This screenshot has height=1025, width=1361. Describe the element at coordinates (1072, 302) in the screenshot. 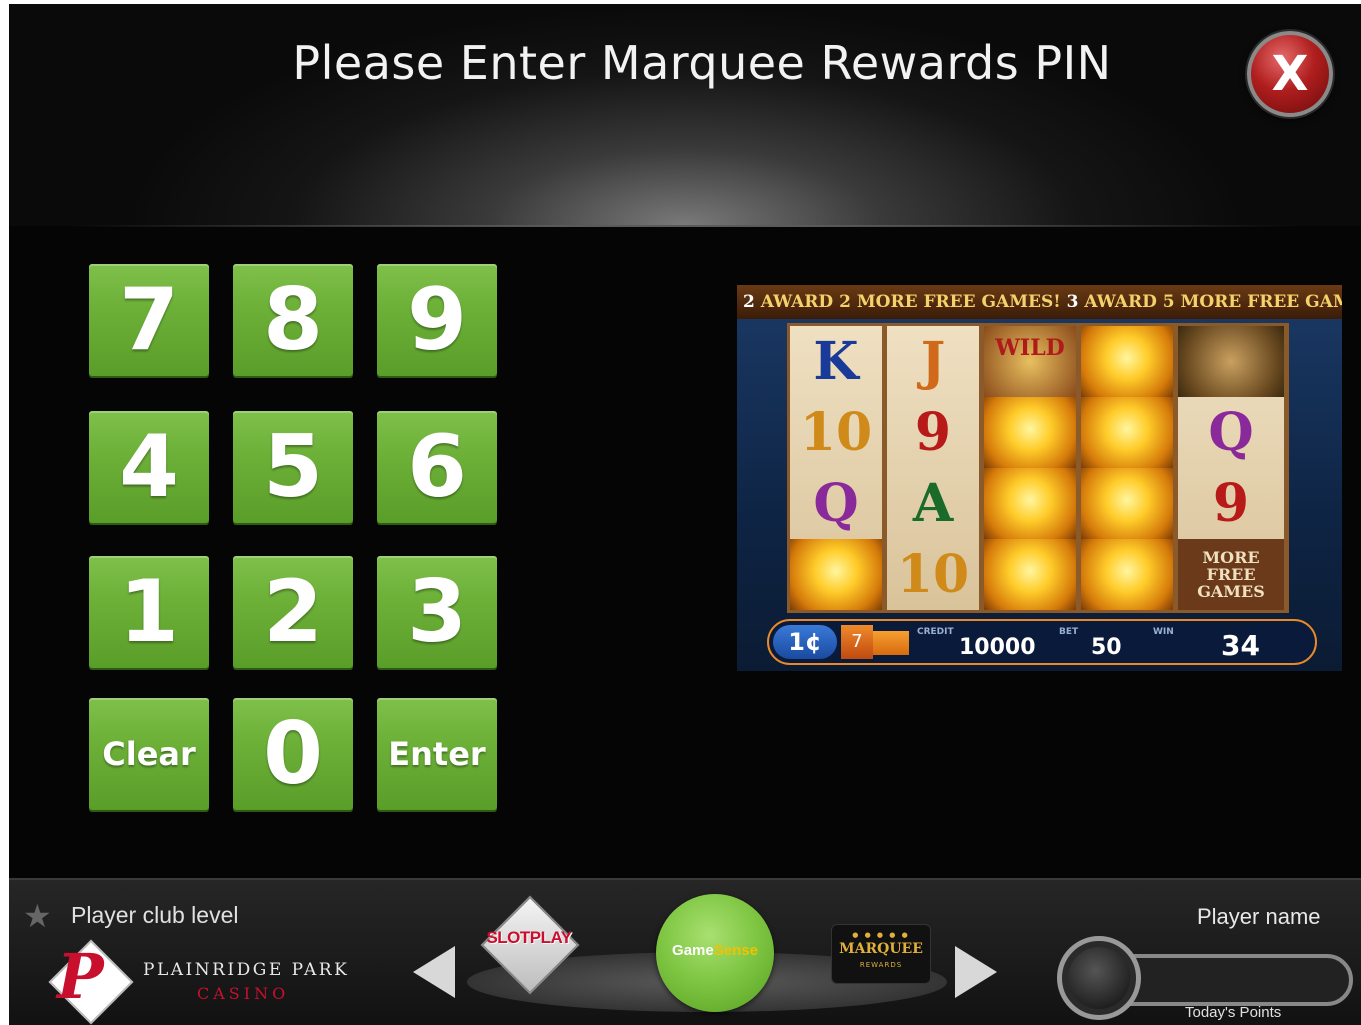

I see `banner-count-2: 3` at that location.